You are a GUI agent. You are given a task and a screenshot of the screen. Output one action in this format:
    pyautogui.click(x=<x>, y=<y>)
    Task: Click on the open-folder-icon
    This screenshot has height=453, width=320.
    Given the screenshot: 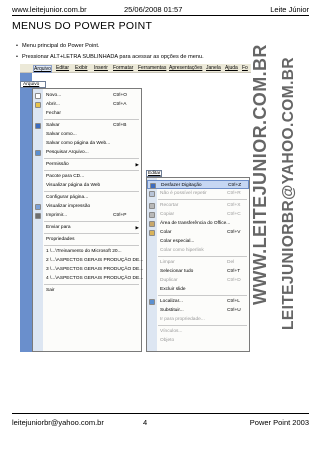 What is the action you would take?
    pyautogui.click(x=37, y=104)
    